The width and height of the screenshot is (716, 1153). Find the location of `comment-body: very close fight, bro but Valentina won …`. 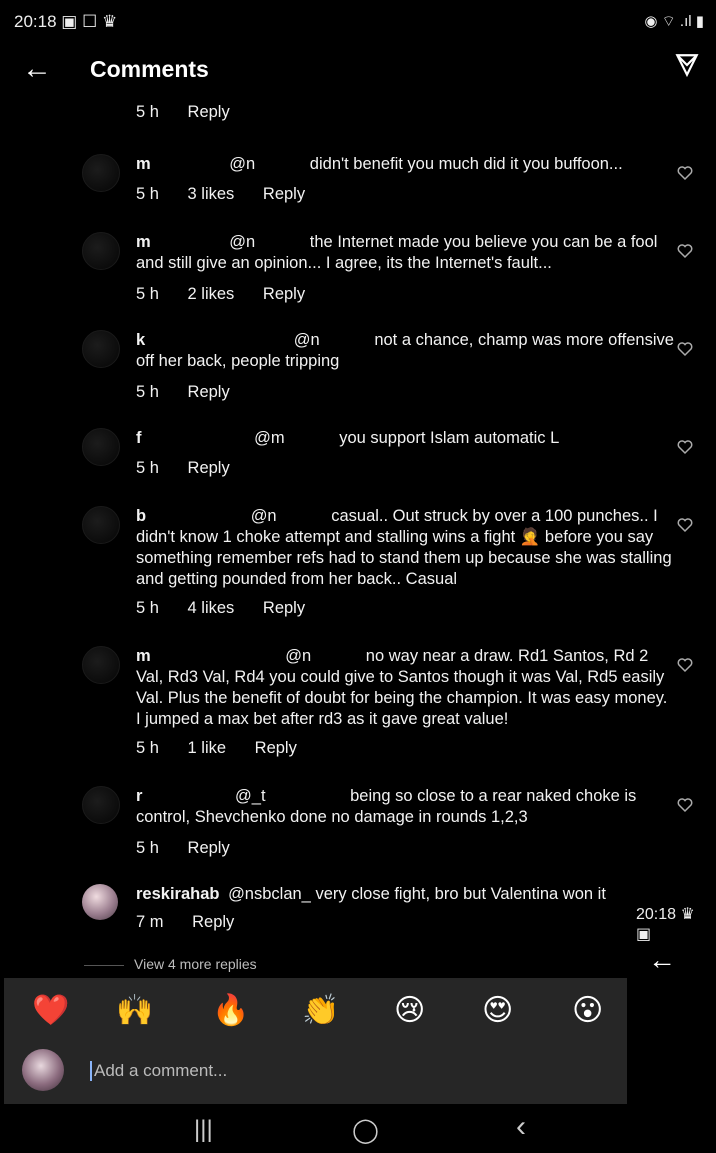

comment-body: very close fight, bro but Valentina won … is located at coordinates (460, 894).